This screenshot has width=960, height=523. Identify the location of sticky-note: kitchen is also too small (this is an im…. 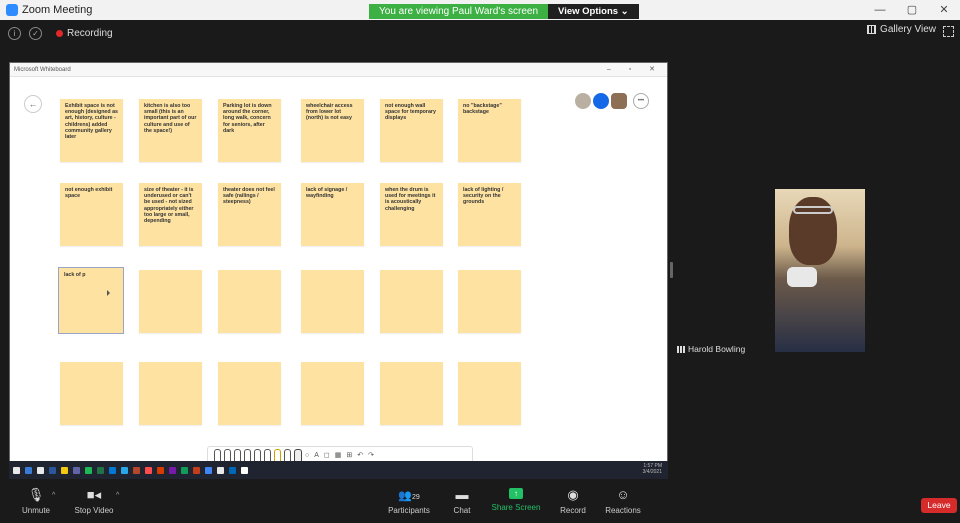
(170, 130).